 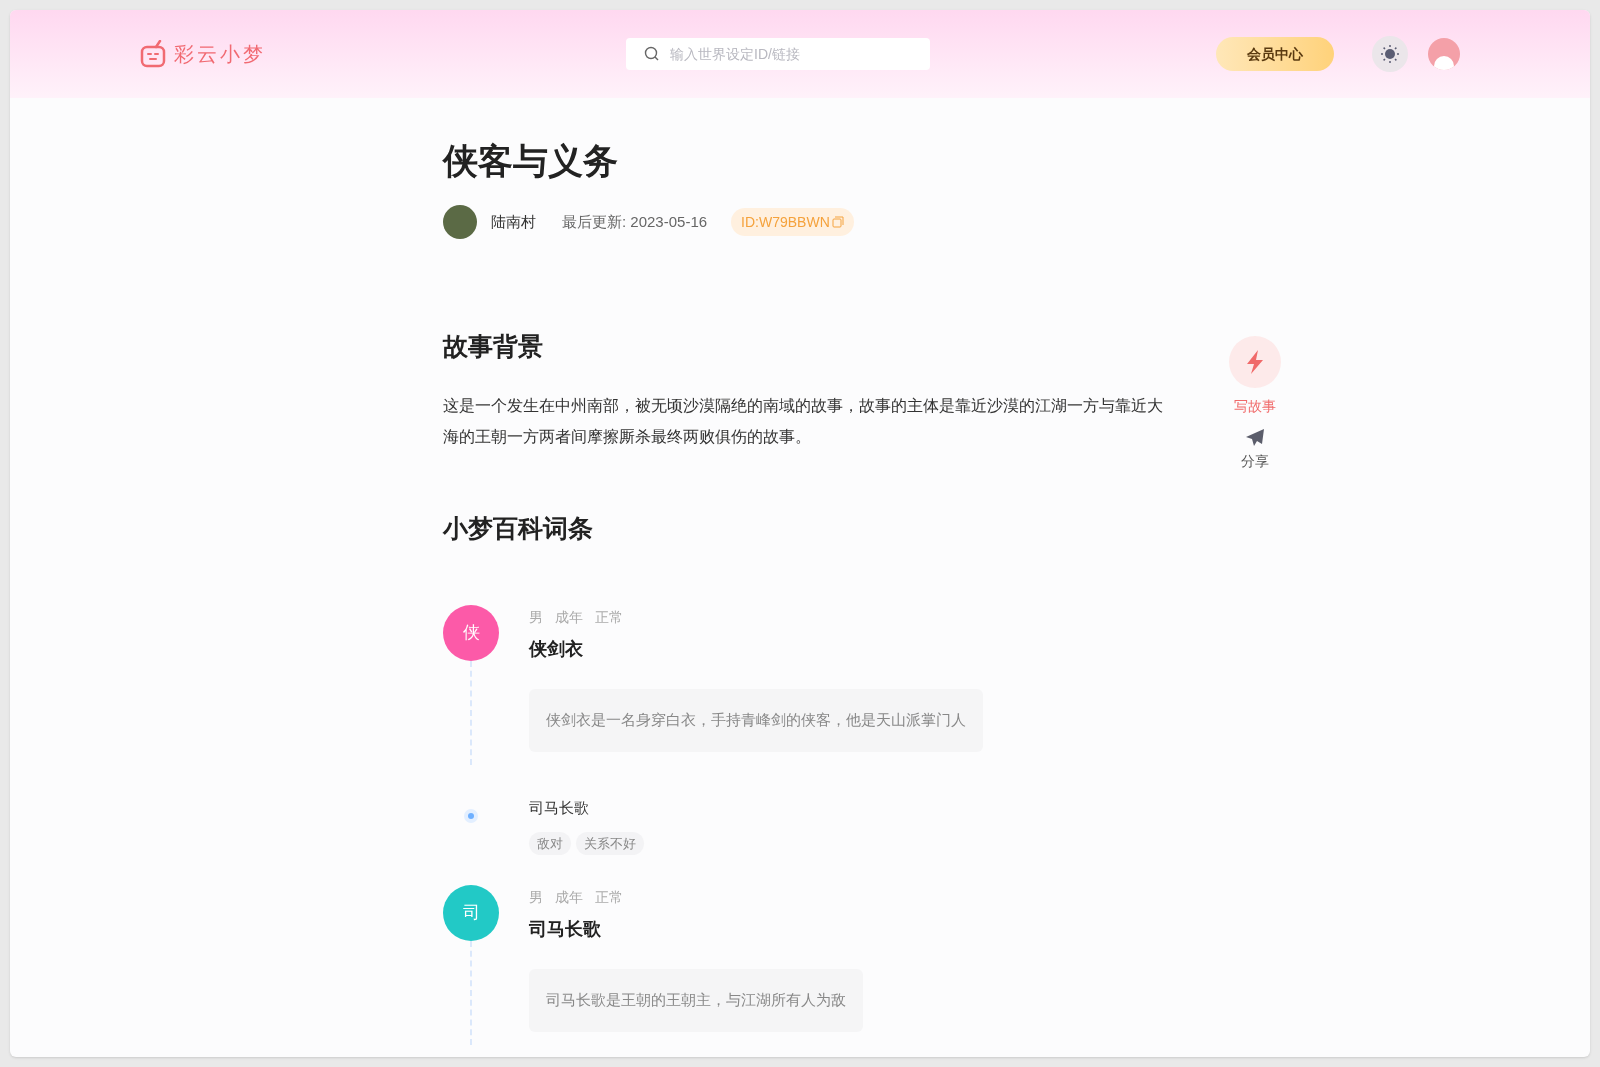 I want to click on character-name: 司马长歌, so click(x=696, y=929).